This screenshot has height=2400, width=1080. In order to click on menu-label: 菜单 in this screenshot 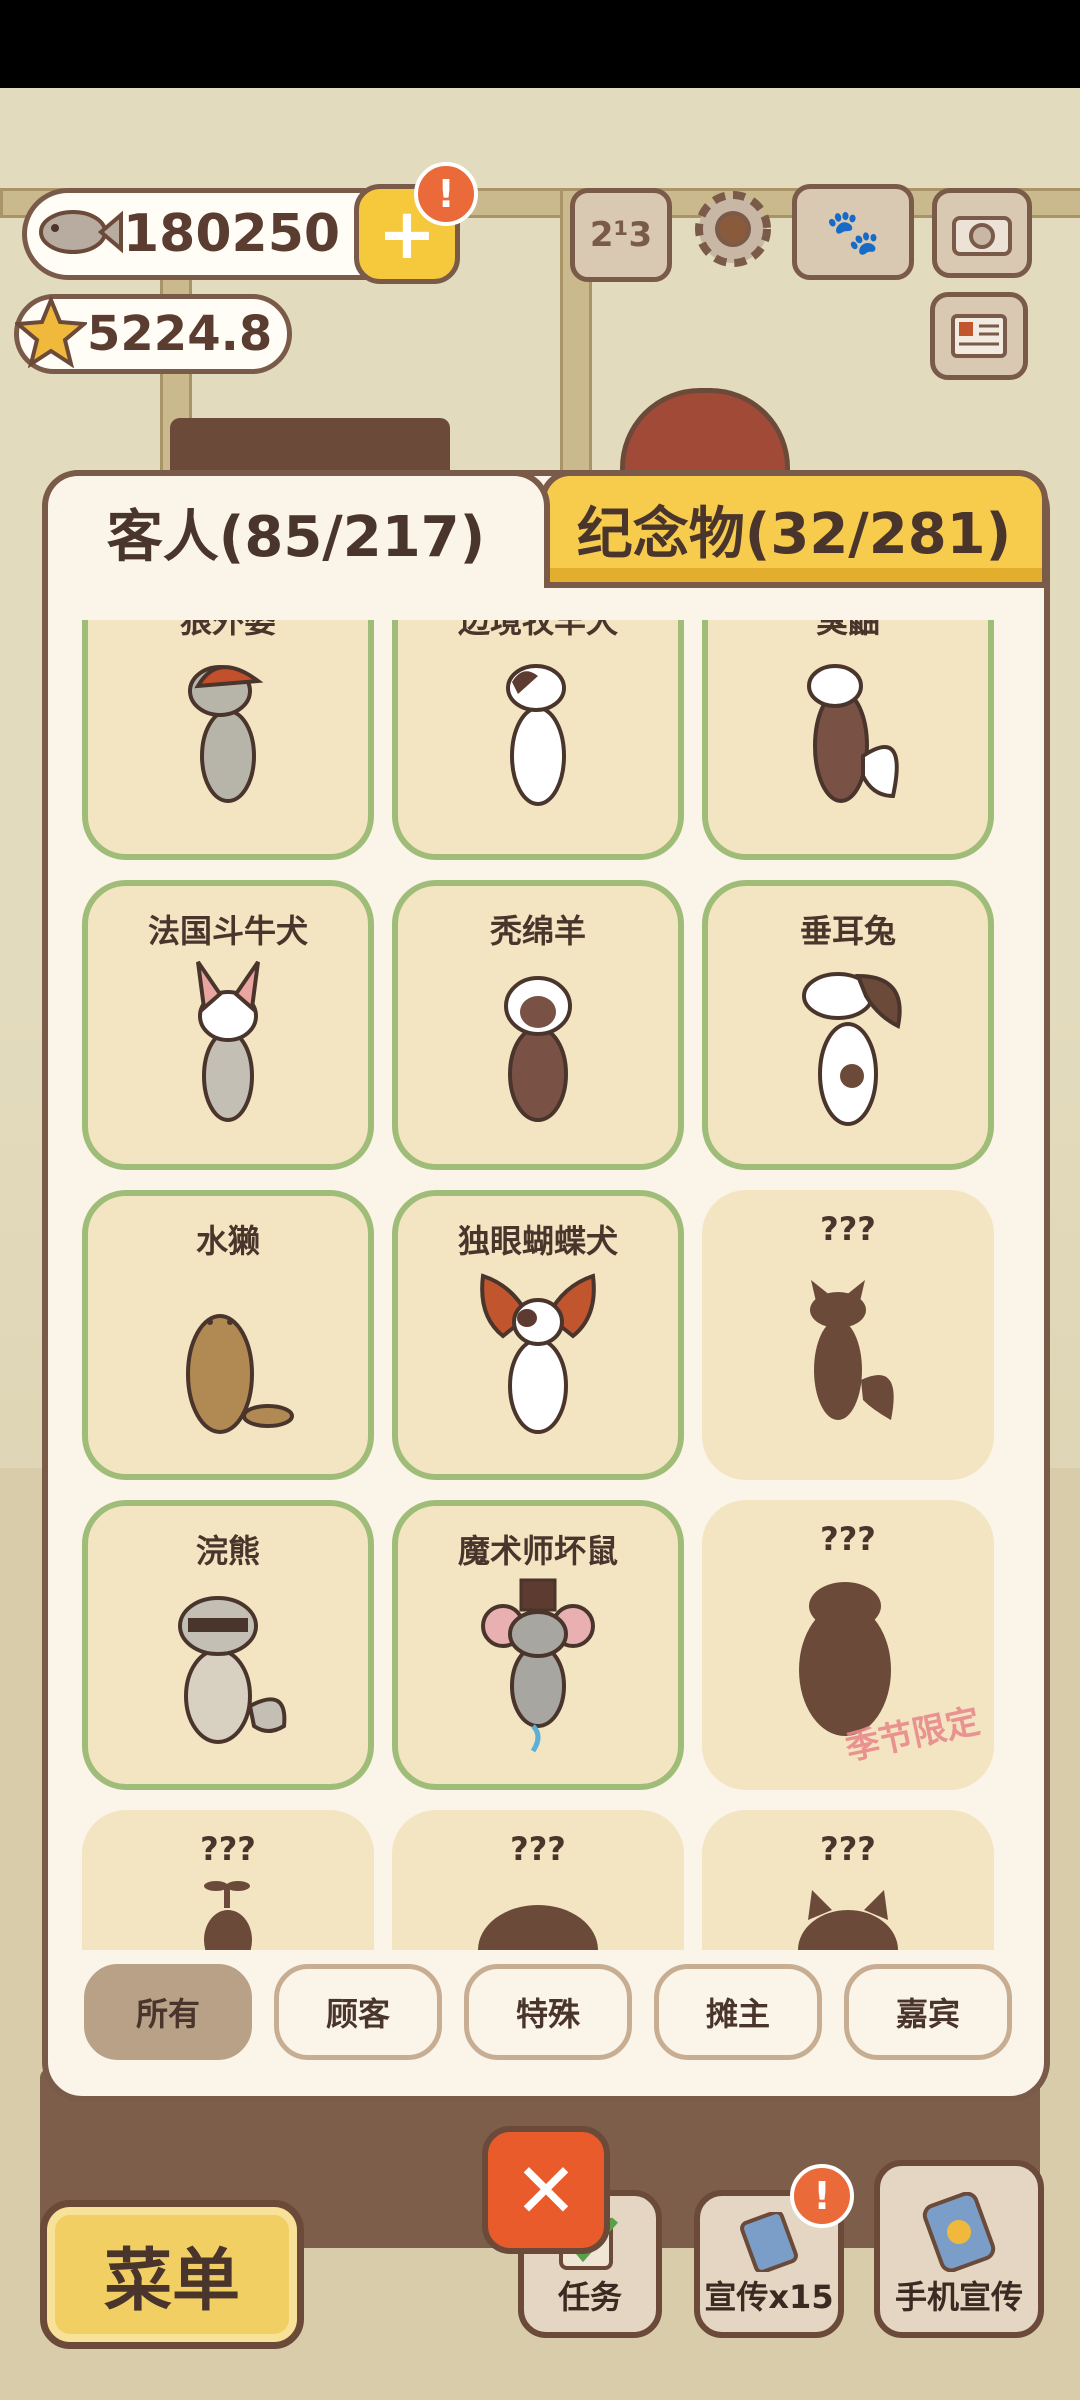, I will do `click(171, 2281)`.